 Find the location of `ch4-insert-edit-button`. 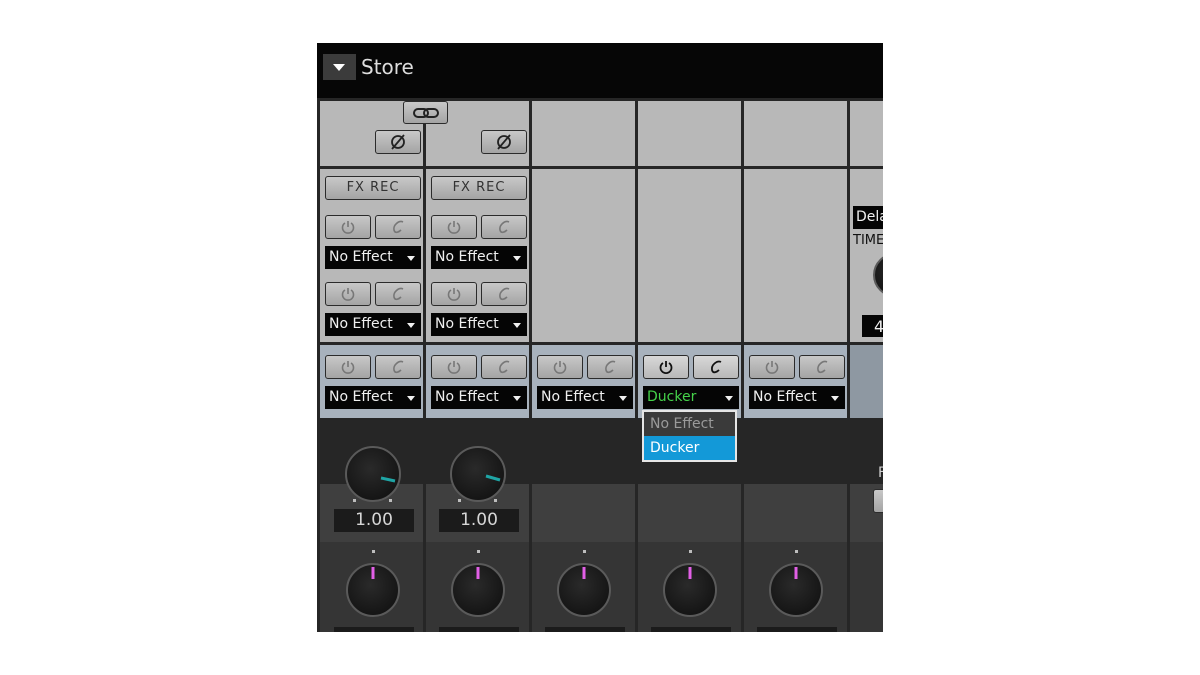

ch4-insert-edit-button is located at coordinates (716, 367).